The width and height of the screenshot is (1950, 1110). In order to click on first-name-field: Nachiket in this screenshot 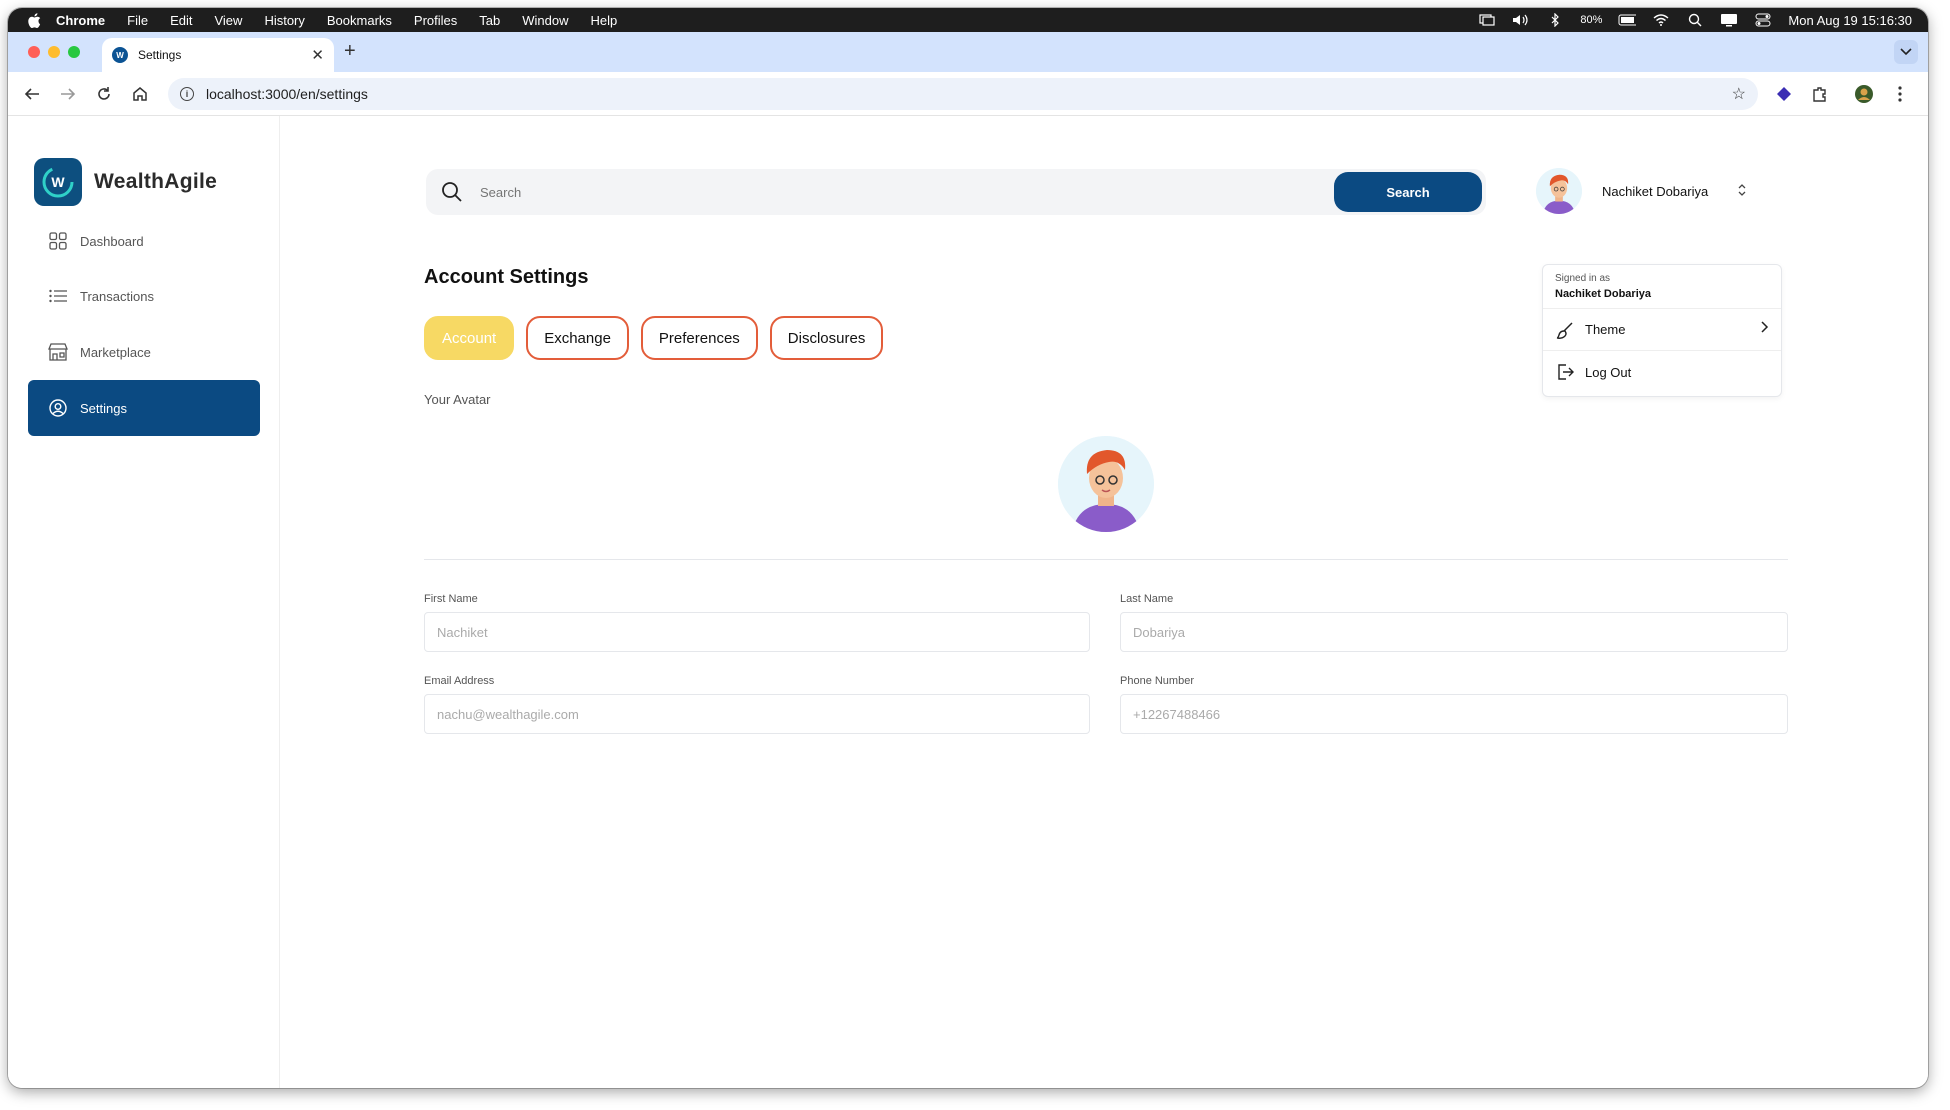, I will do `click(757, 632)`.